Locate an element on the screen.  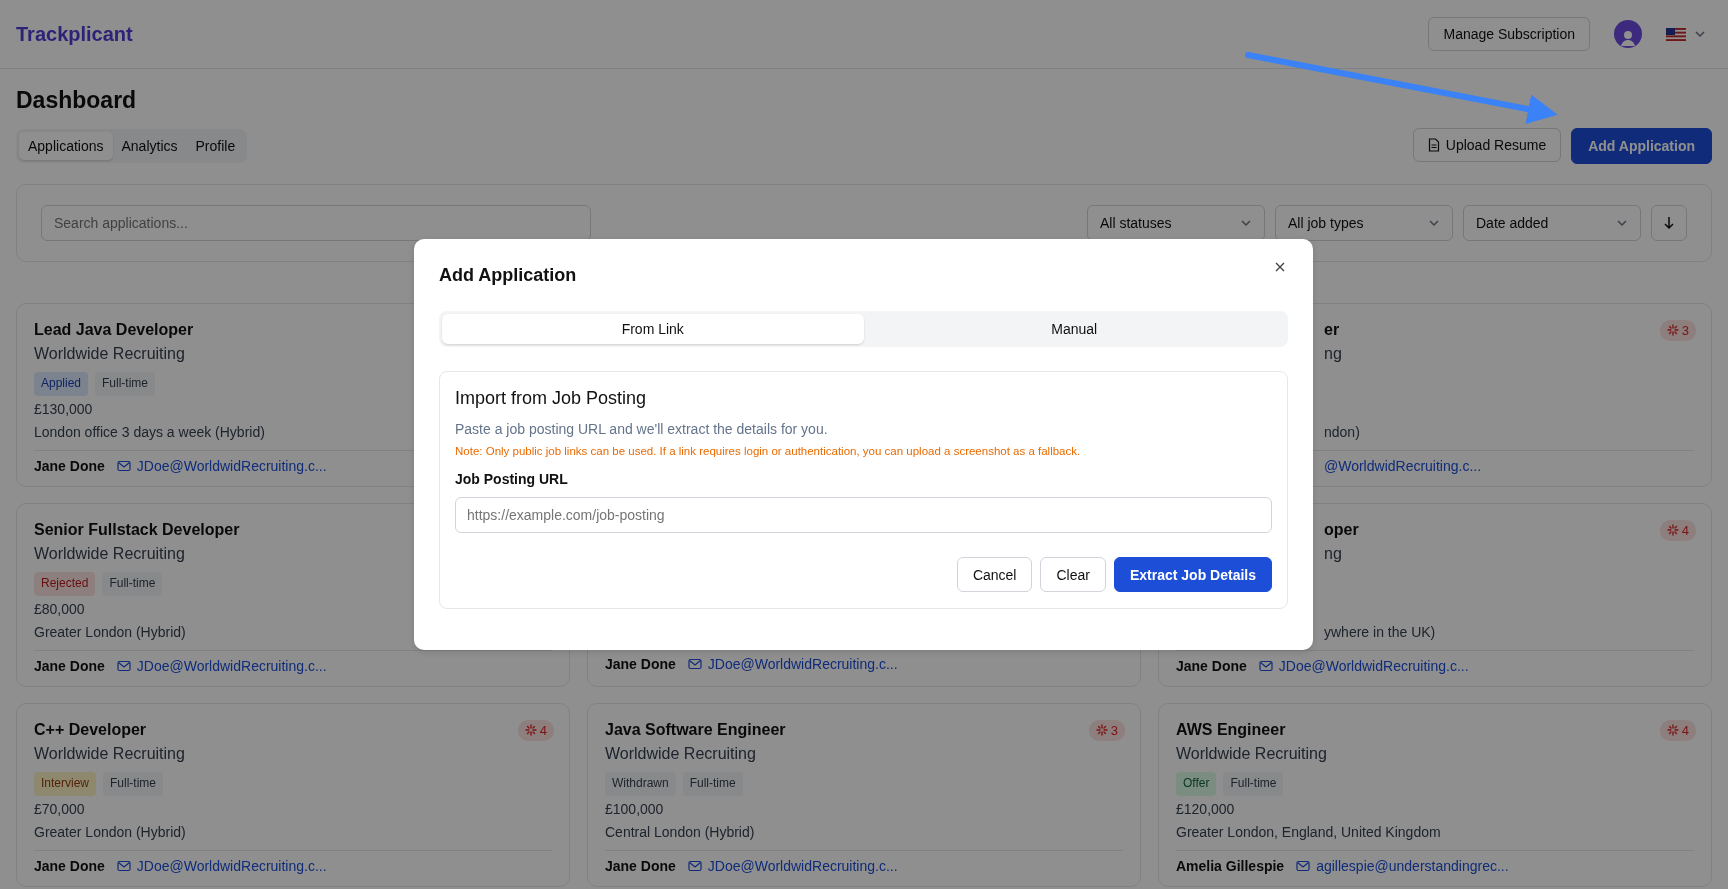
app-logo: Trackplicant is located at coordinates (74, 34).